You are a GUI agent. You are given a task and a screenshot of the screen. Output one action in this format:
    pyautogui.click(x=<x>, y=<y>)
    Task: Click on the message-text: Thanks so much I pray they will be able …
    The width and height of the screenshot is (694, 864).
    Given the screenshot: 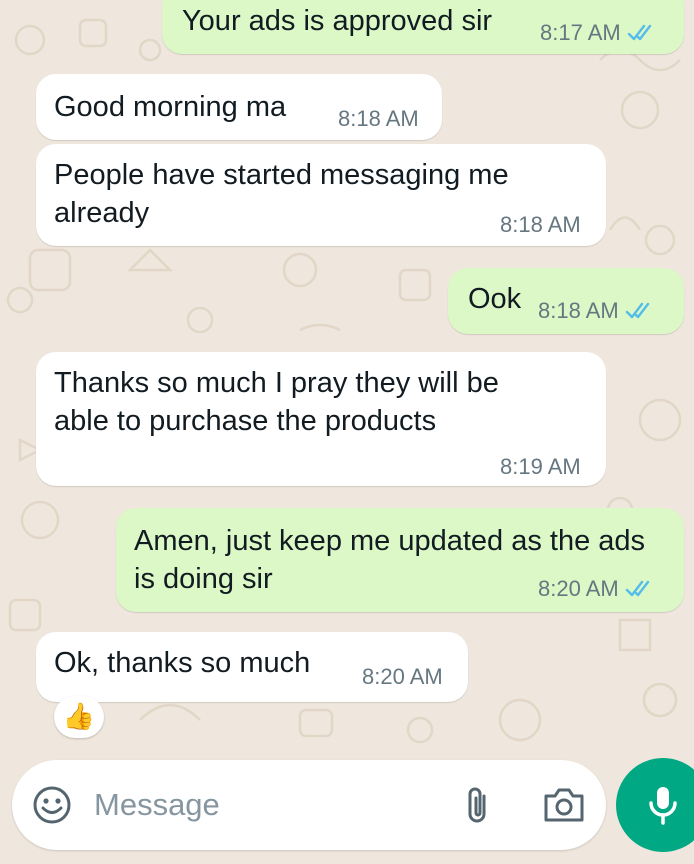 What is the action you would take?
    pyautogui.click(x=276, y=402)
    